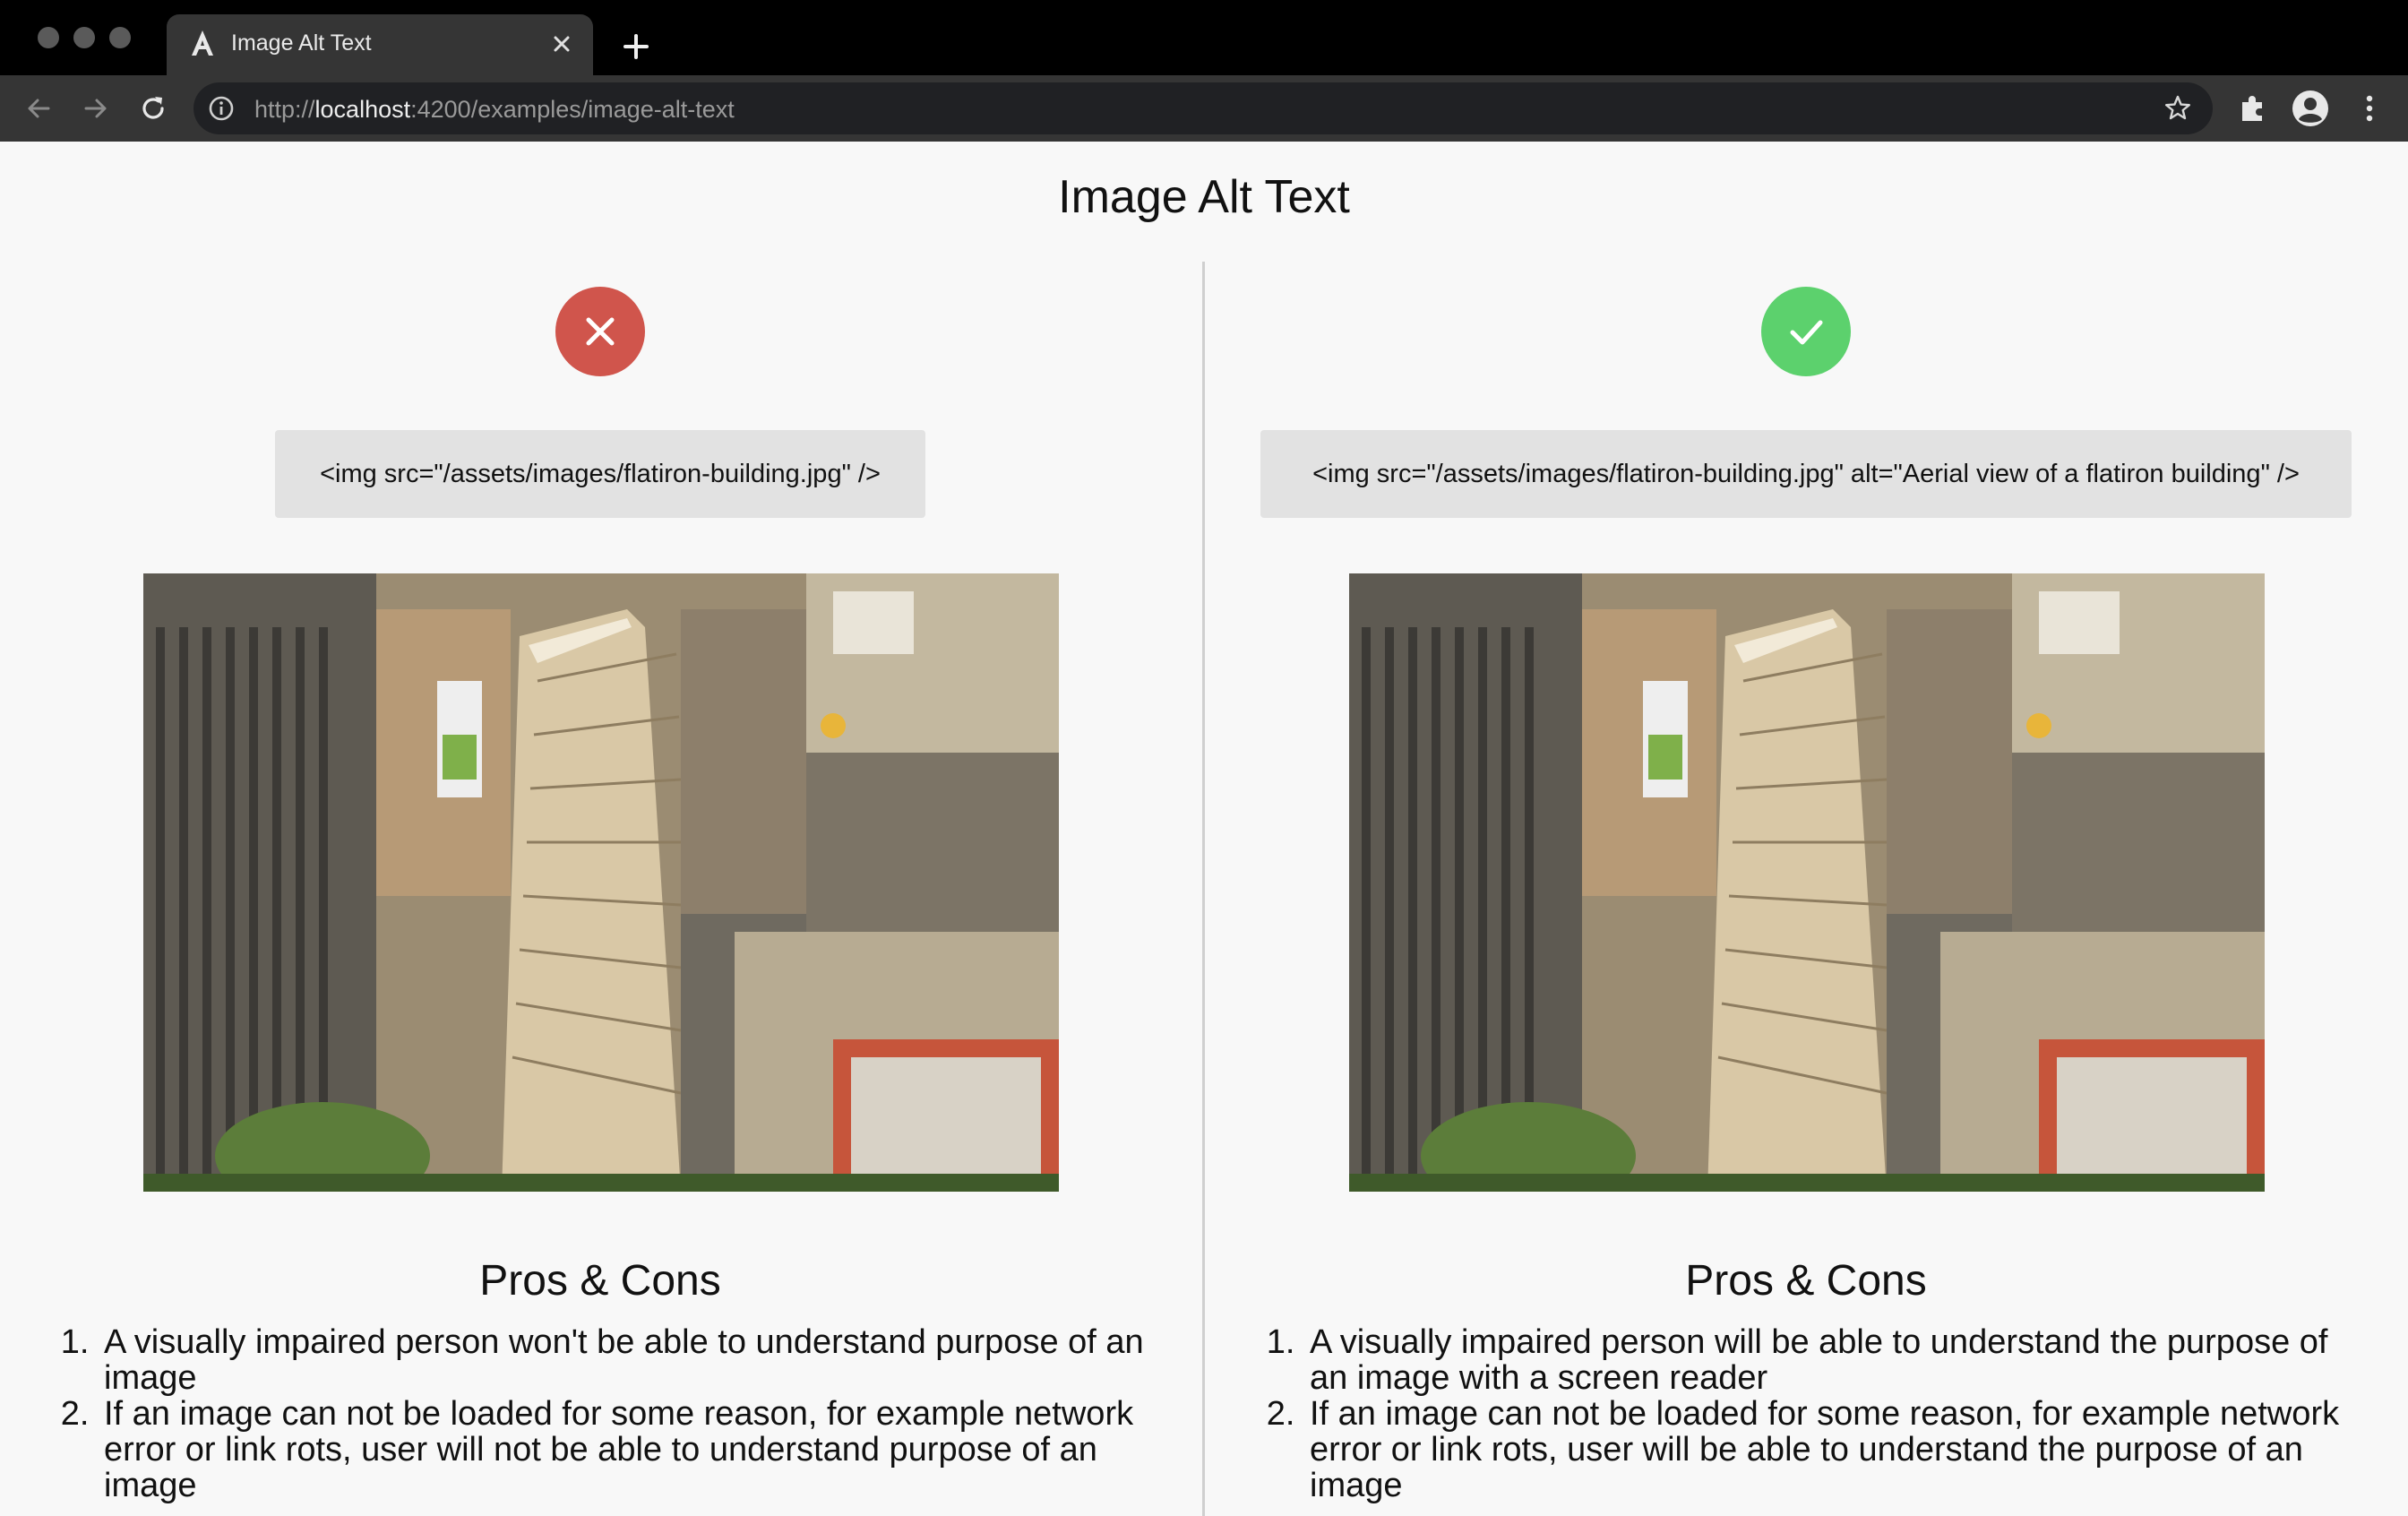 The image size is (2408, 1516). I want to click on angular-logo-icon, so click(202, 43).